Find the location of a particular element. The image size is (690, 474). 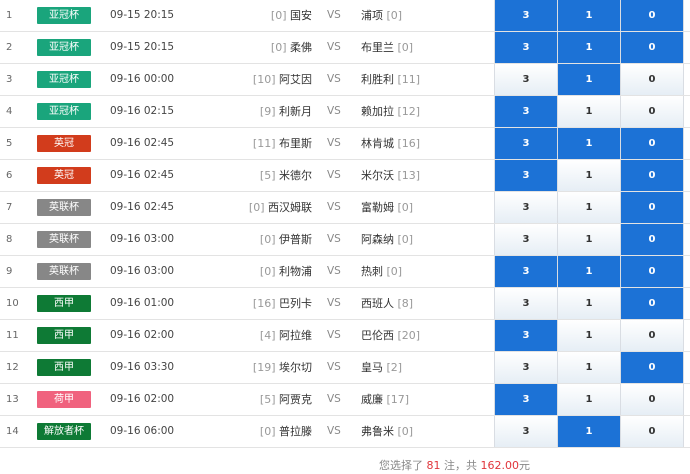

home-team: [0] 普拉滕 is located at coordinates (237, 431).